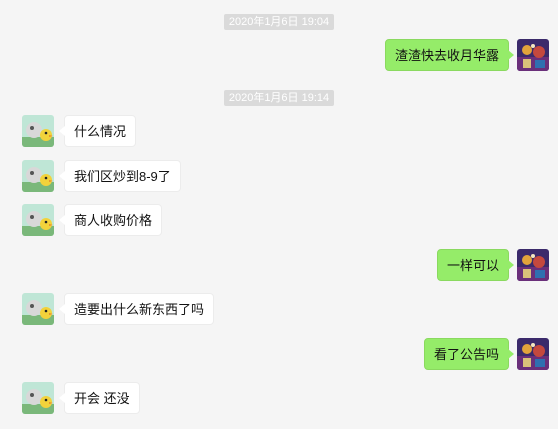 The height and width of the screenshot is (429, 558). I want to click on message-row: 看了公告吗, so click(279, 355).